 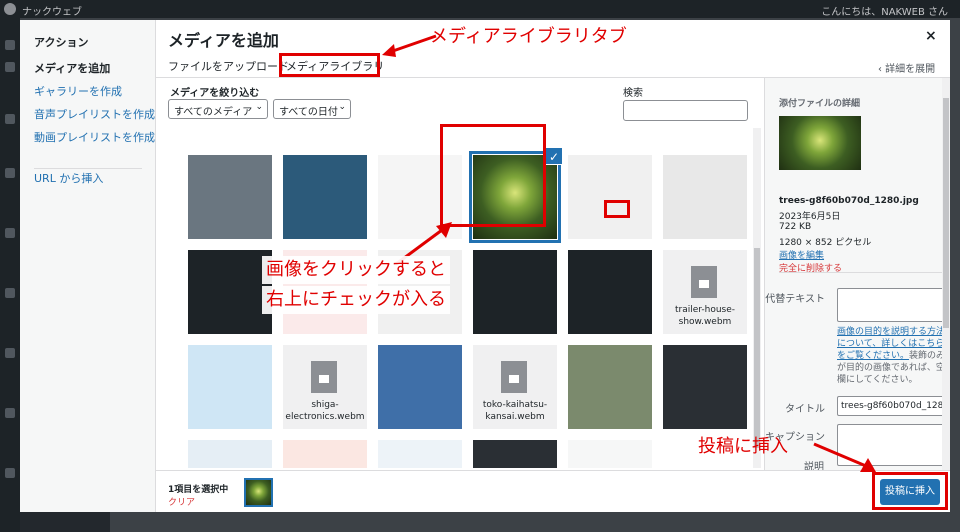 I want to click on menu-heading: アクション, so click(x=61, y=42).